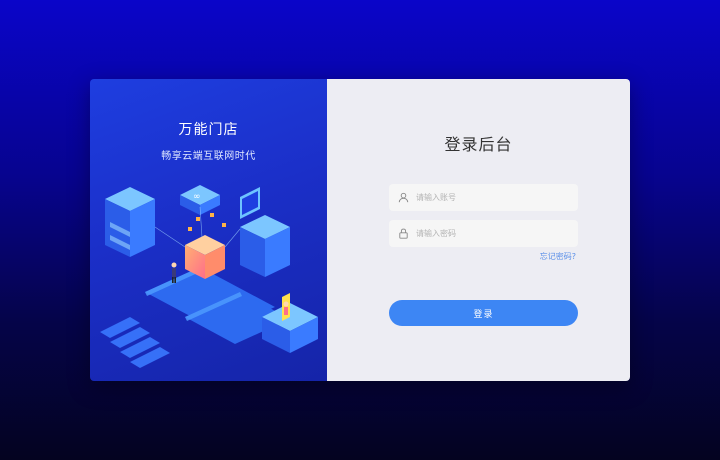 This screenshot has width=720, height=460. I want to click on account-input, so click(491, 197).